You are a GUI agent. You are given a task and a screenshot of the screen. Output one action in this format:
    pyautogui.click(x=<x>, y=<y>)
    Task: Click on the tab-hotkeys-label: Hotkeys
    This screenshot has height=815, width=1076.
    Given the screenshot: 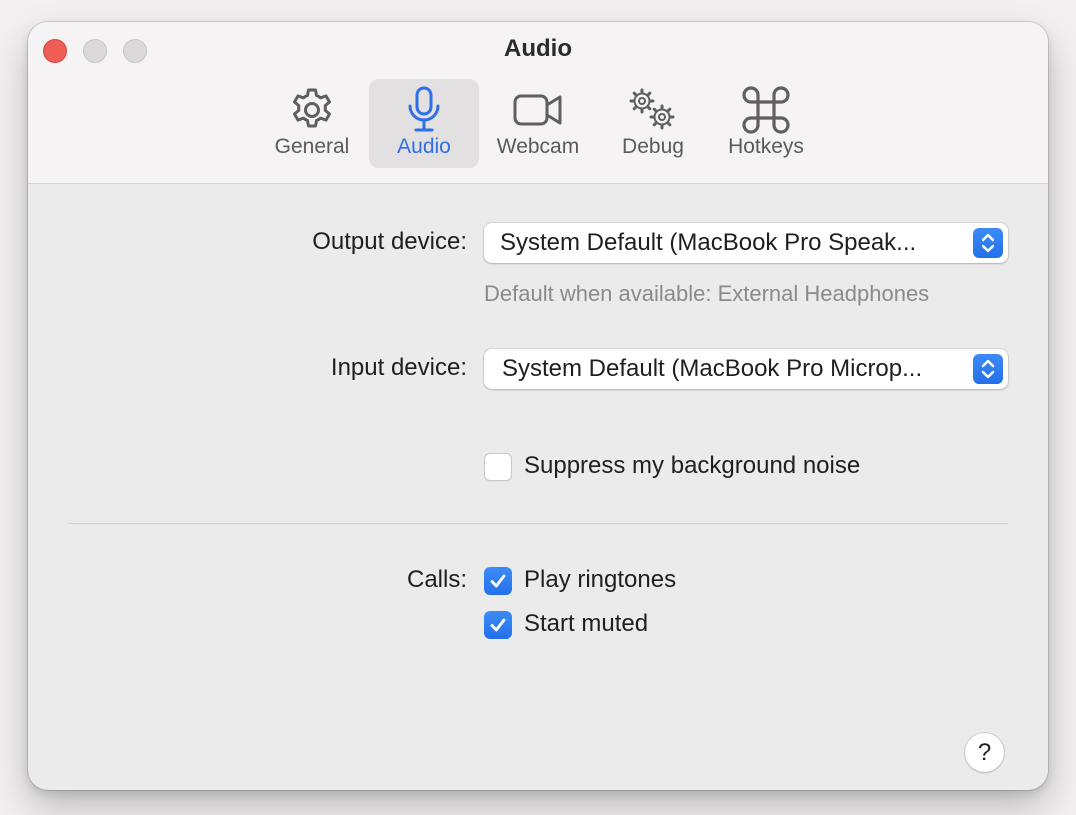 What is the action you would take?
    pyautogui.click(x=766, y=146)
    